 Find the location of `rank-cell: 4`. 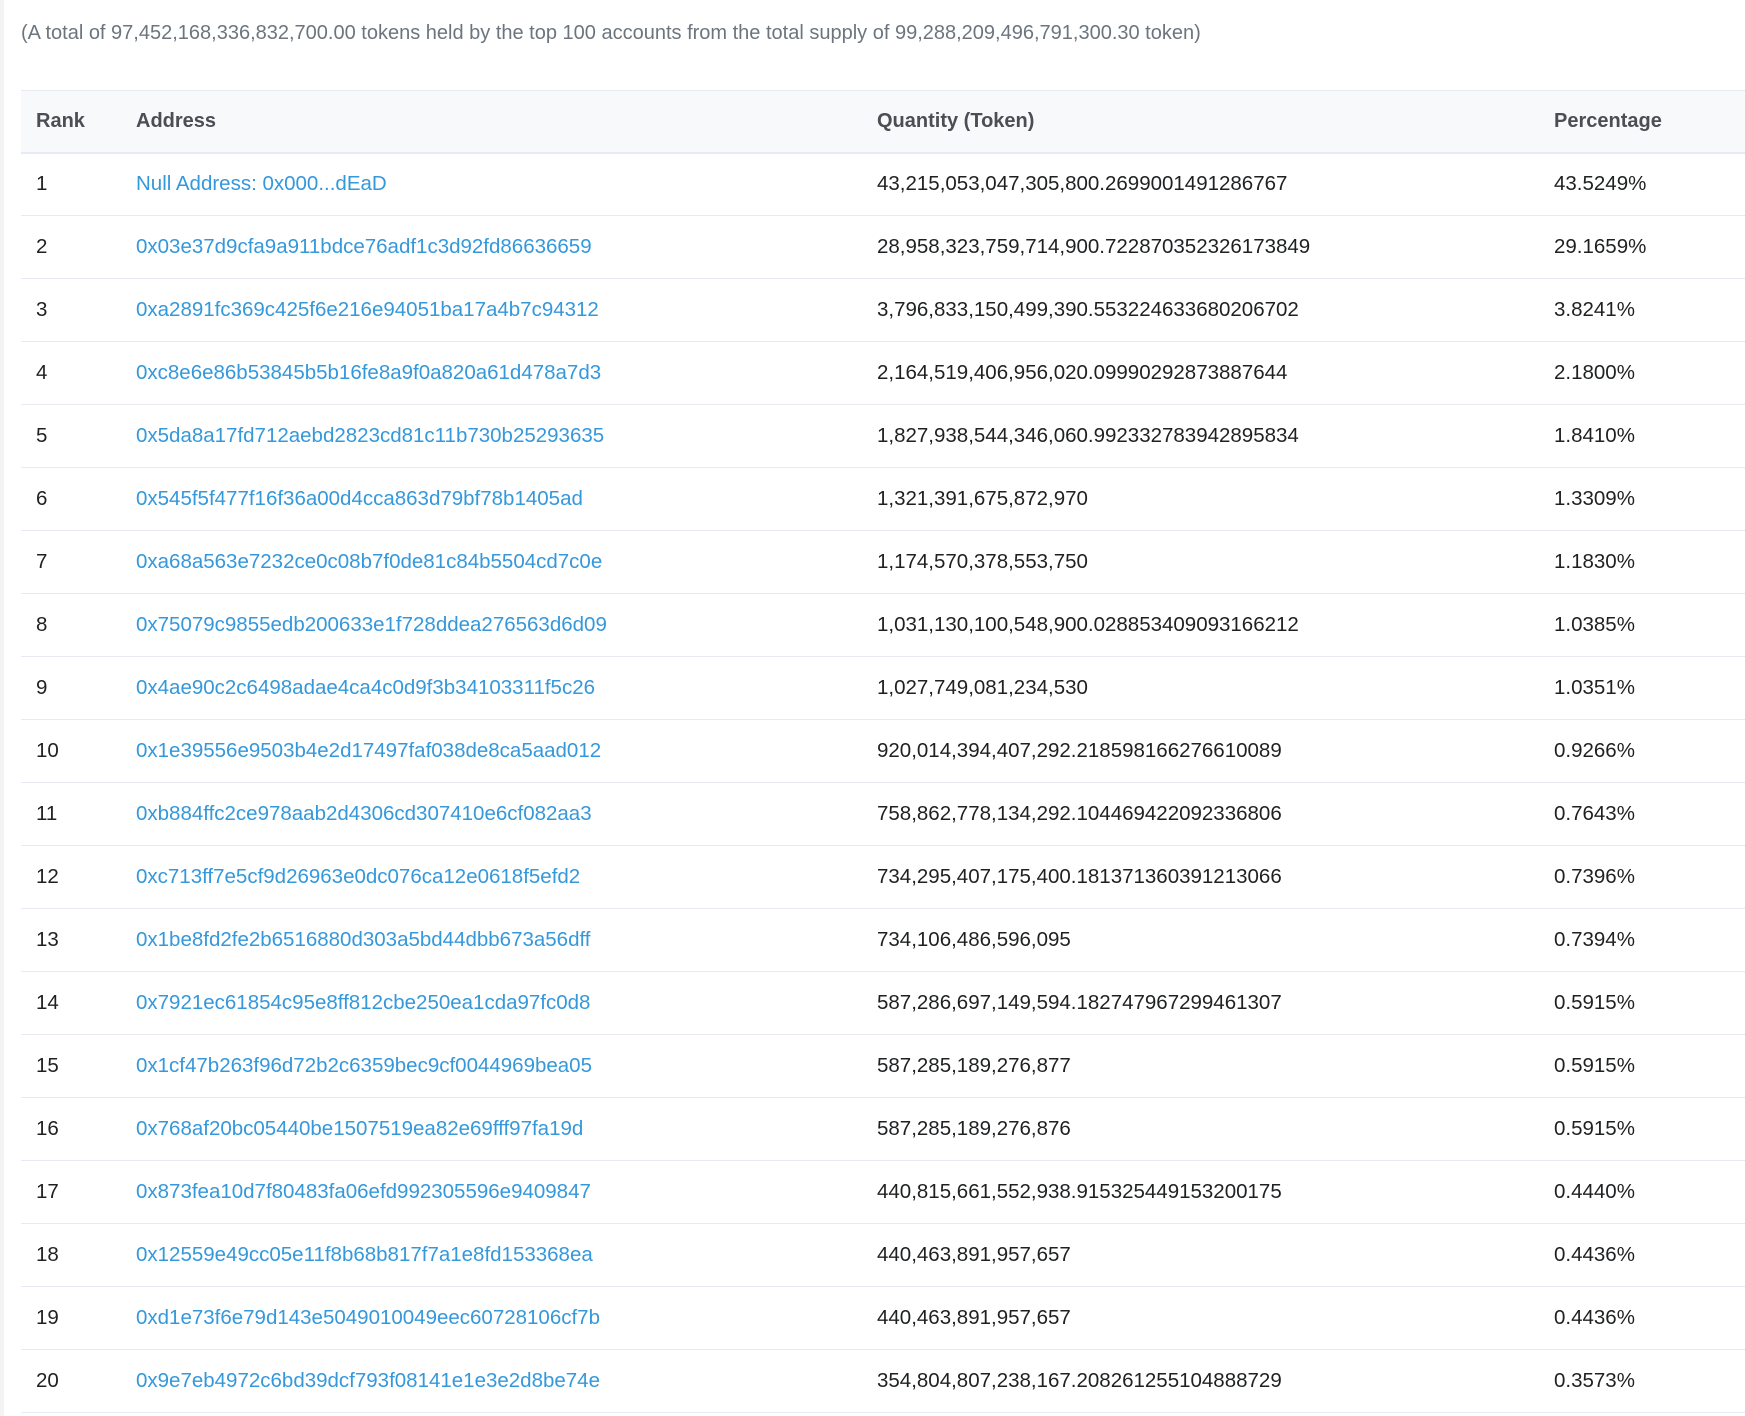

rank-cell: 4 is located at coordinates (78, 373).